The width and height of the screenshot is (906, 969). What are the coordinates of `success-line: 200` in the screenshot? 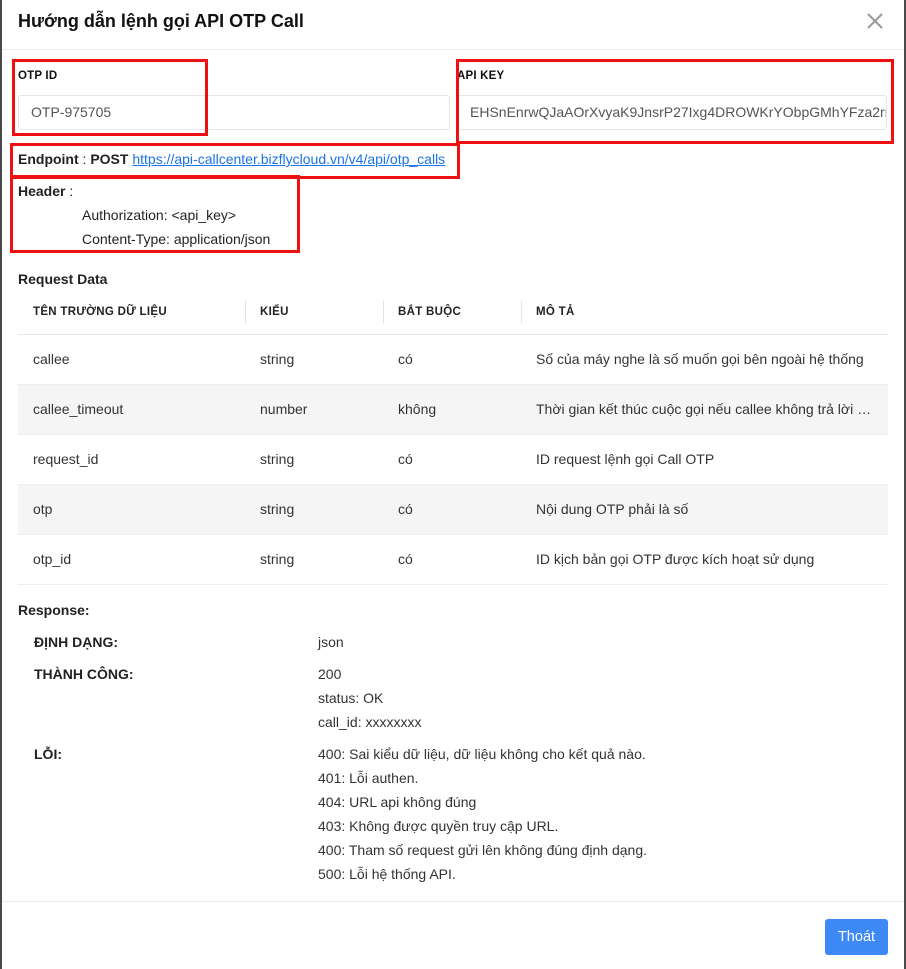 It's located at (330, 674).